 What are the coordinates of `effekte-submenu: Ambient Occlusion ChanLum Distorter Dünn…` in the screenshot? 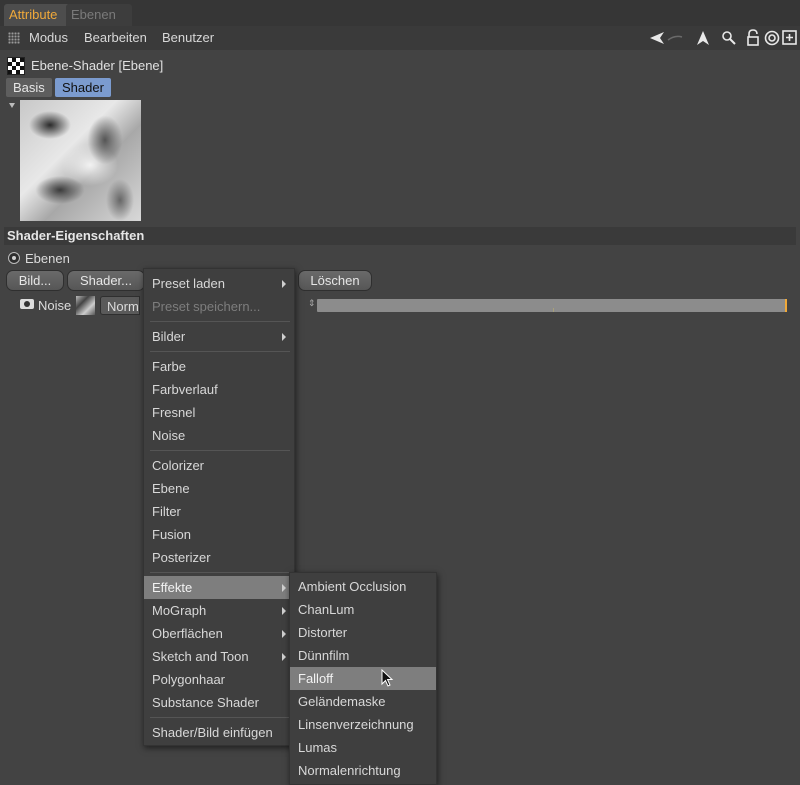 It's located at (363, 678).